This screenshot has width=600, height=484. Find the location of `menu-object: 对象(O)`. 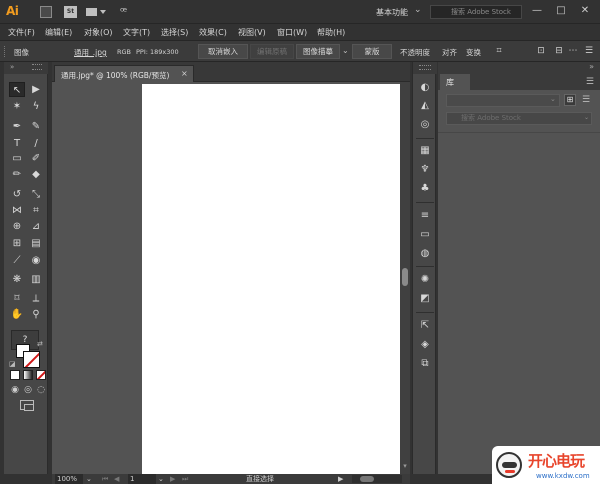

menu-object: 对象(O) is located at coordinates (98, 32).